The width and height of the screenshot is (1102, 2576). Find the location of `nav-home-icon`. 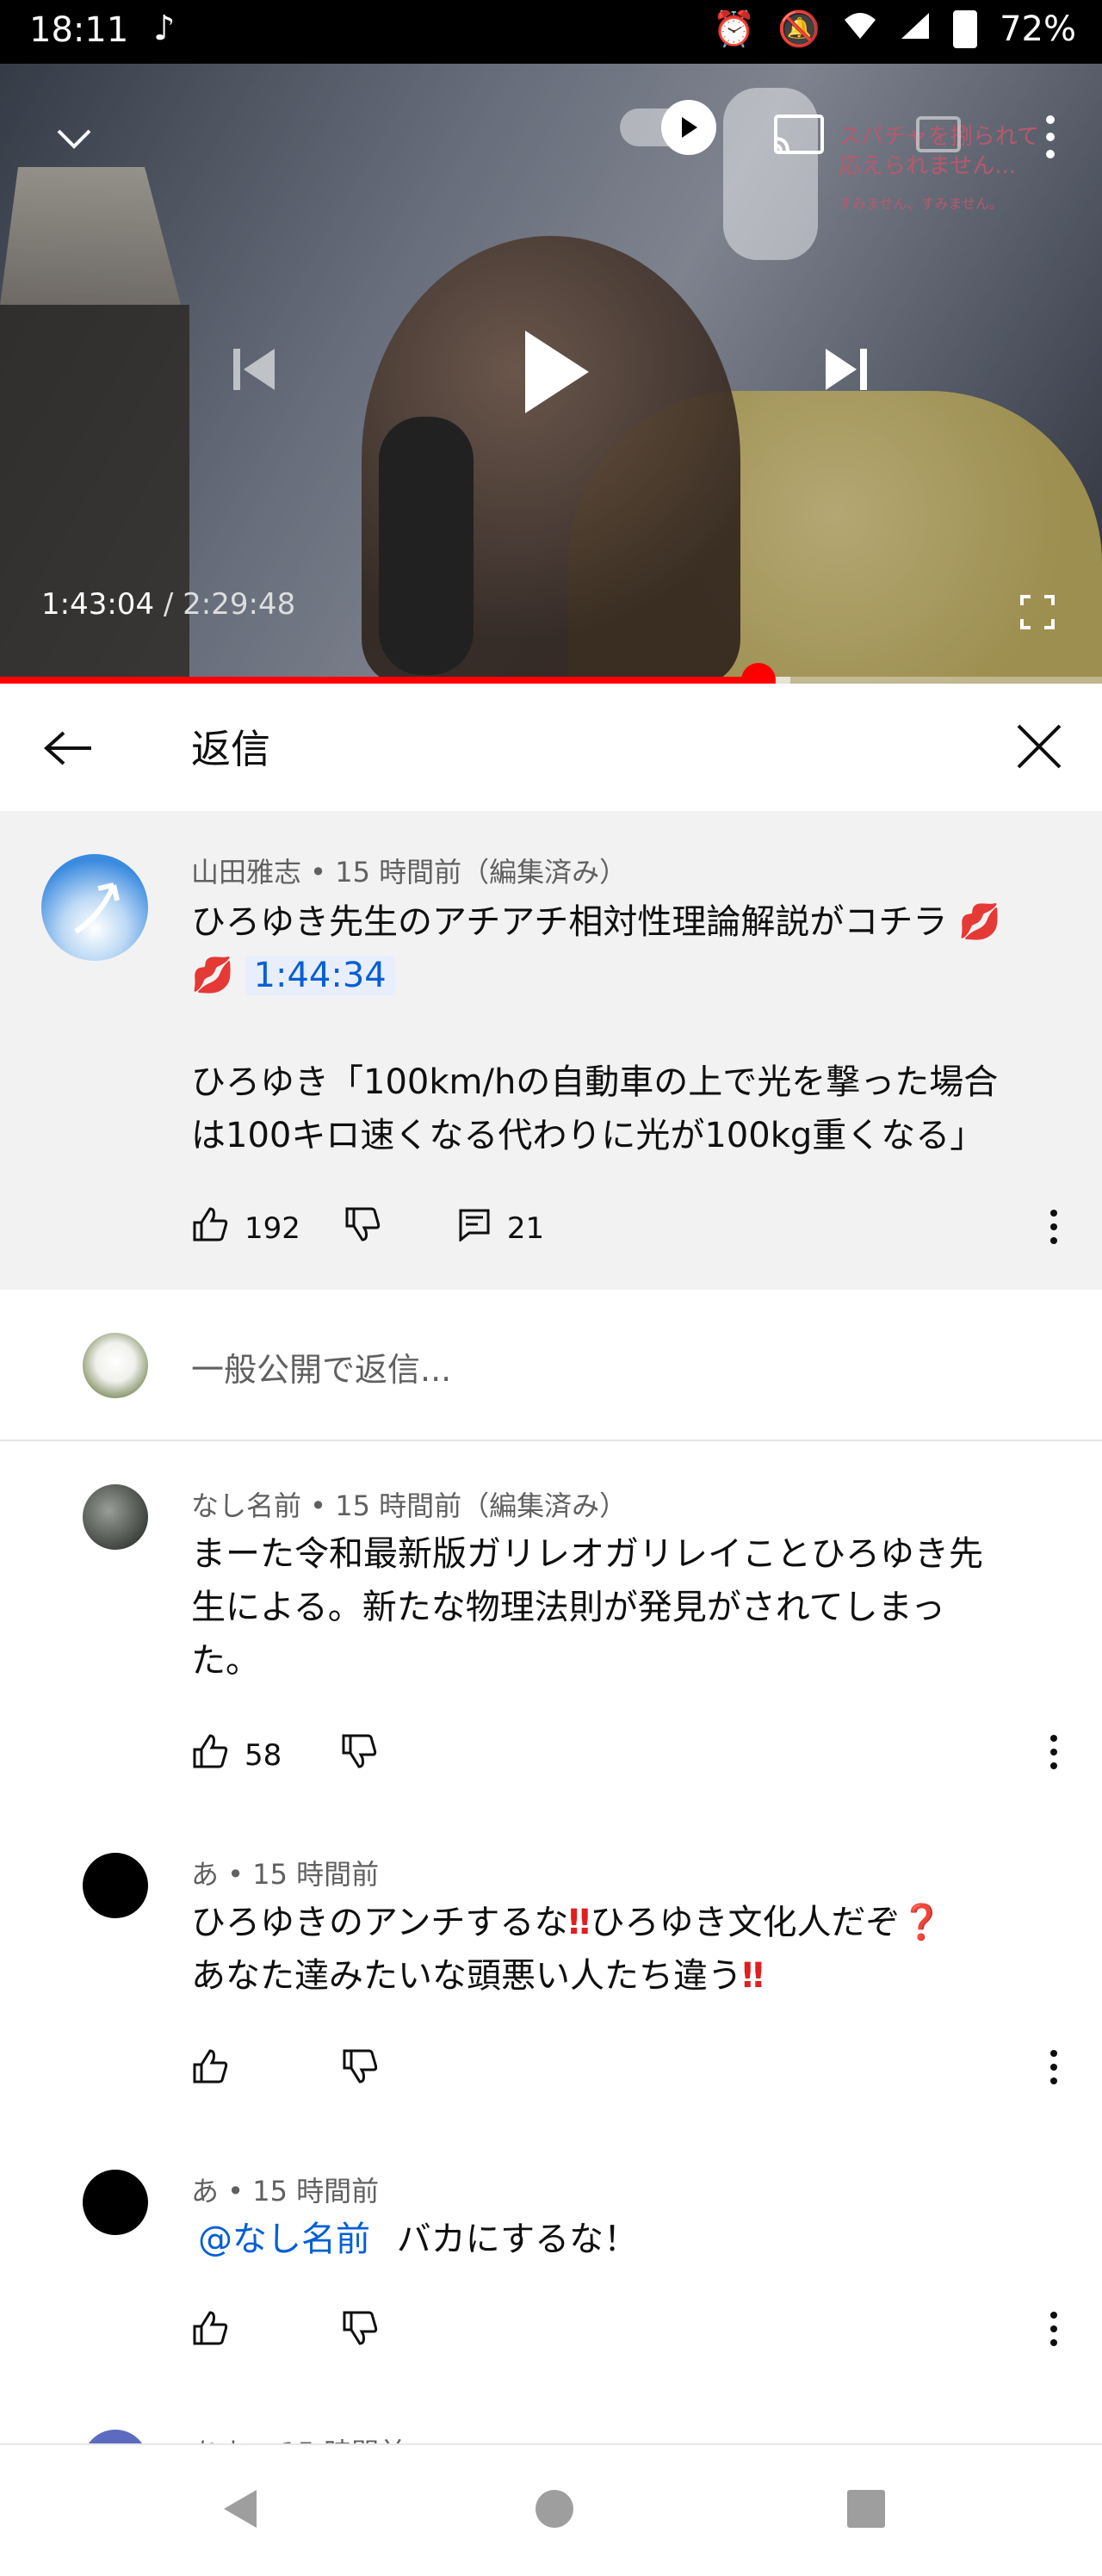

nav-home-icon is located at coordinates (555, 2509).